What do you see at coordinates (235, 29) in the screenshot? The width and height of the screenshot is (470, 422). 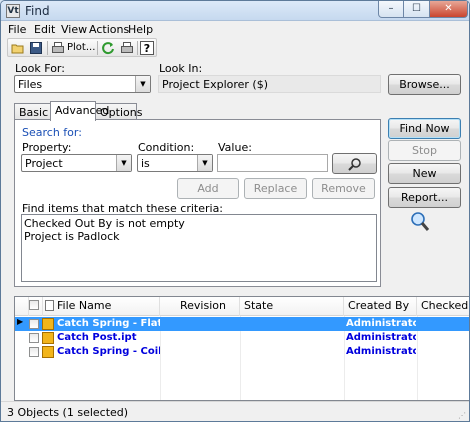 I see `menu-bar: File Edit View Actions Help` at bounding box center [235, 29].